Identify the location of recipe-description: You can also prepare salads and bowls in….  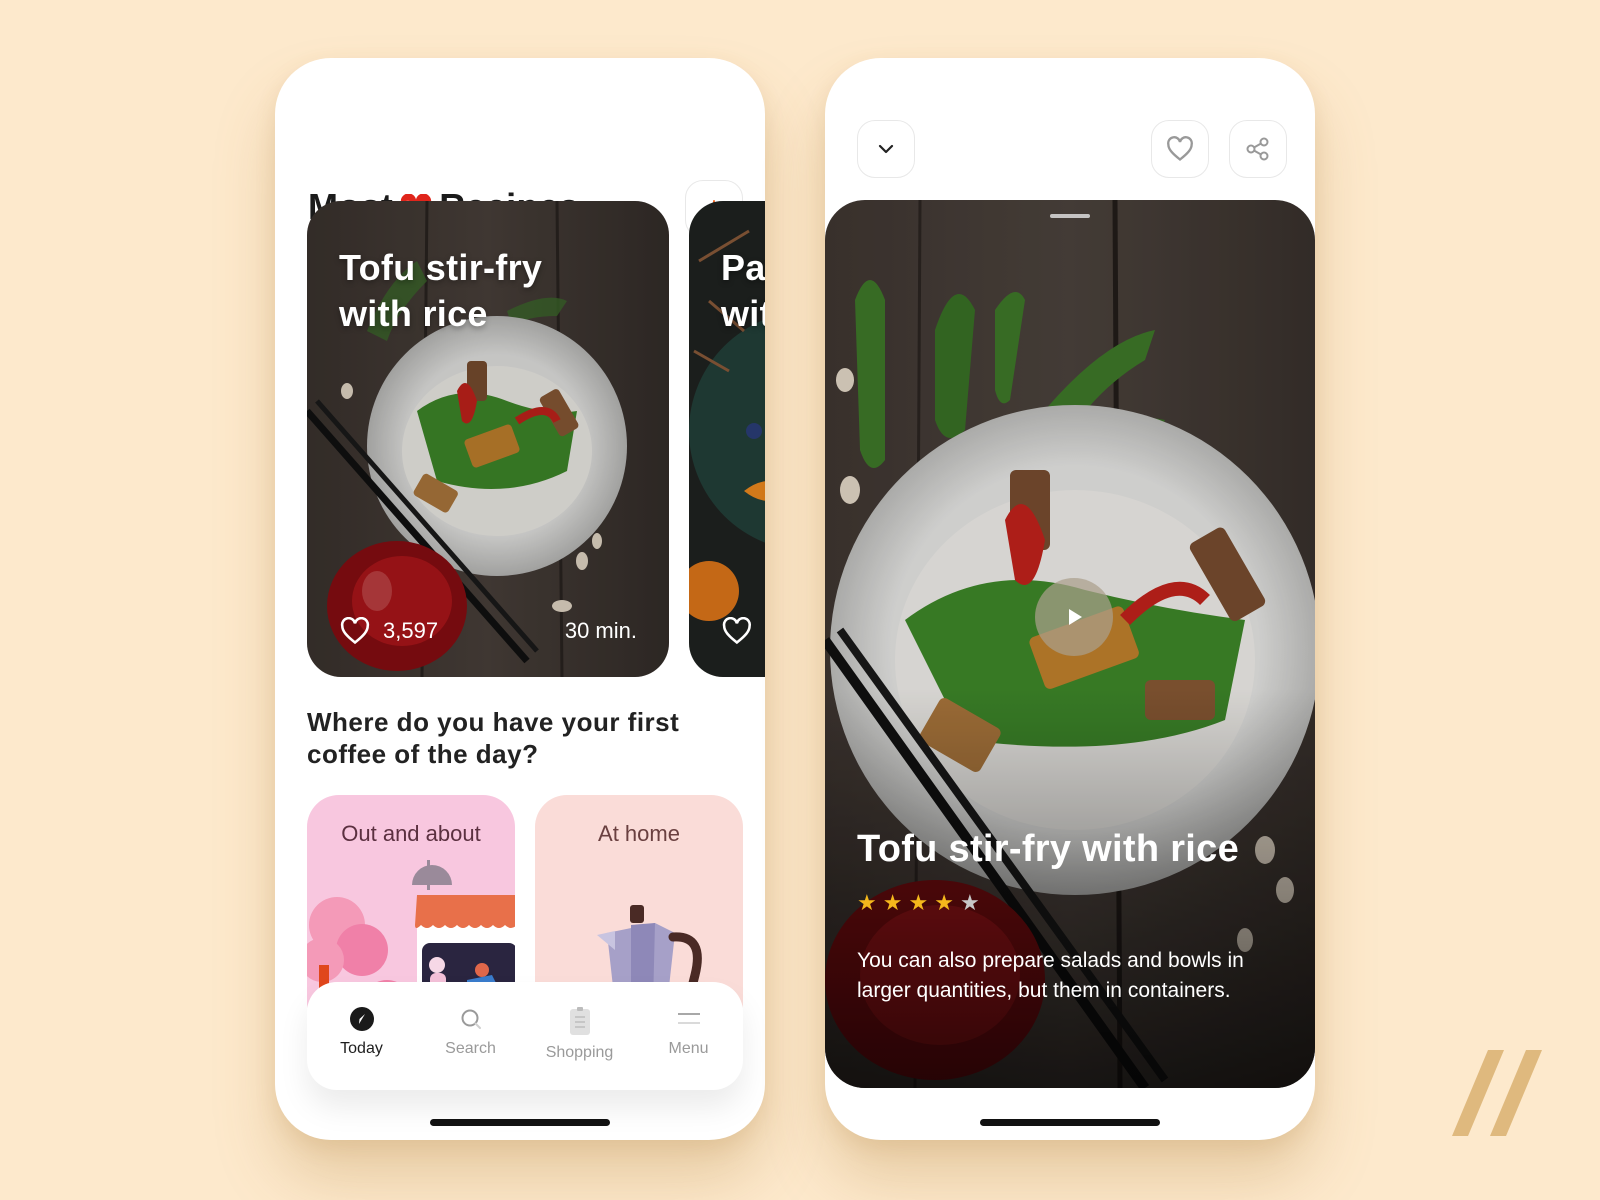
(1050, 975).